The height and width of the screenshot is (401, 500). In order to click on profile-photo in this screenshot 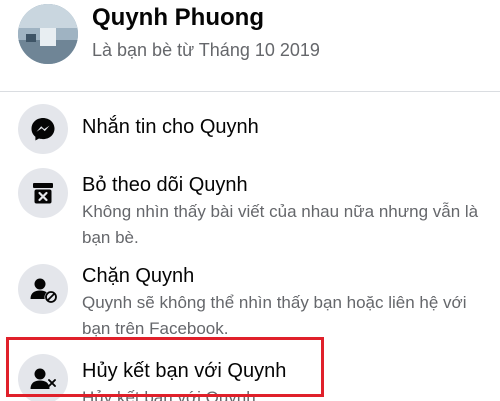, I will do `click(48, 34)`.